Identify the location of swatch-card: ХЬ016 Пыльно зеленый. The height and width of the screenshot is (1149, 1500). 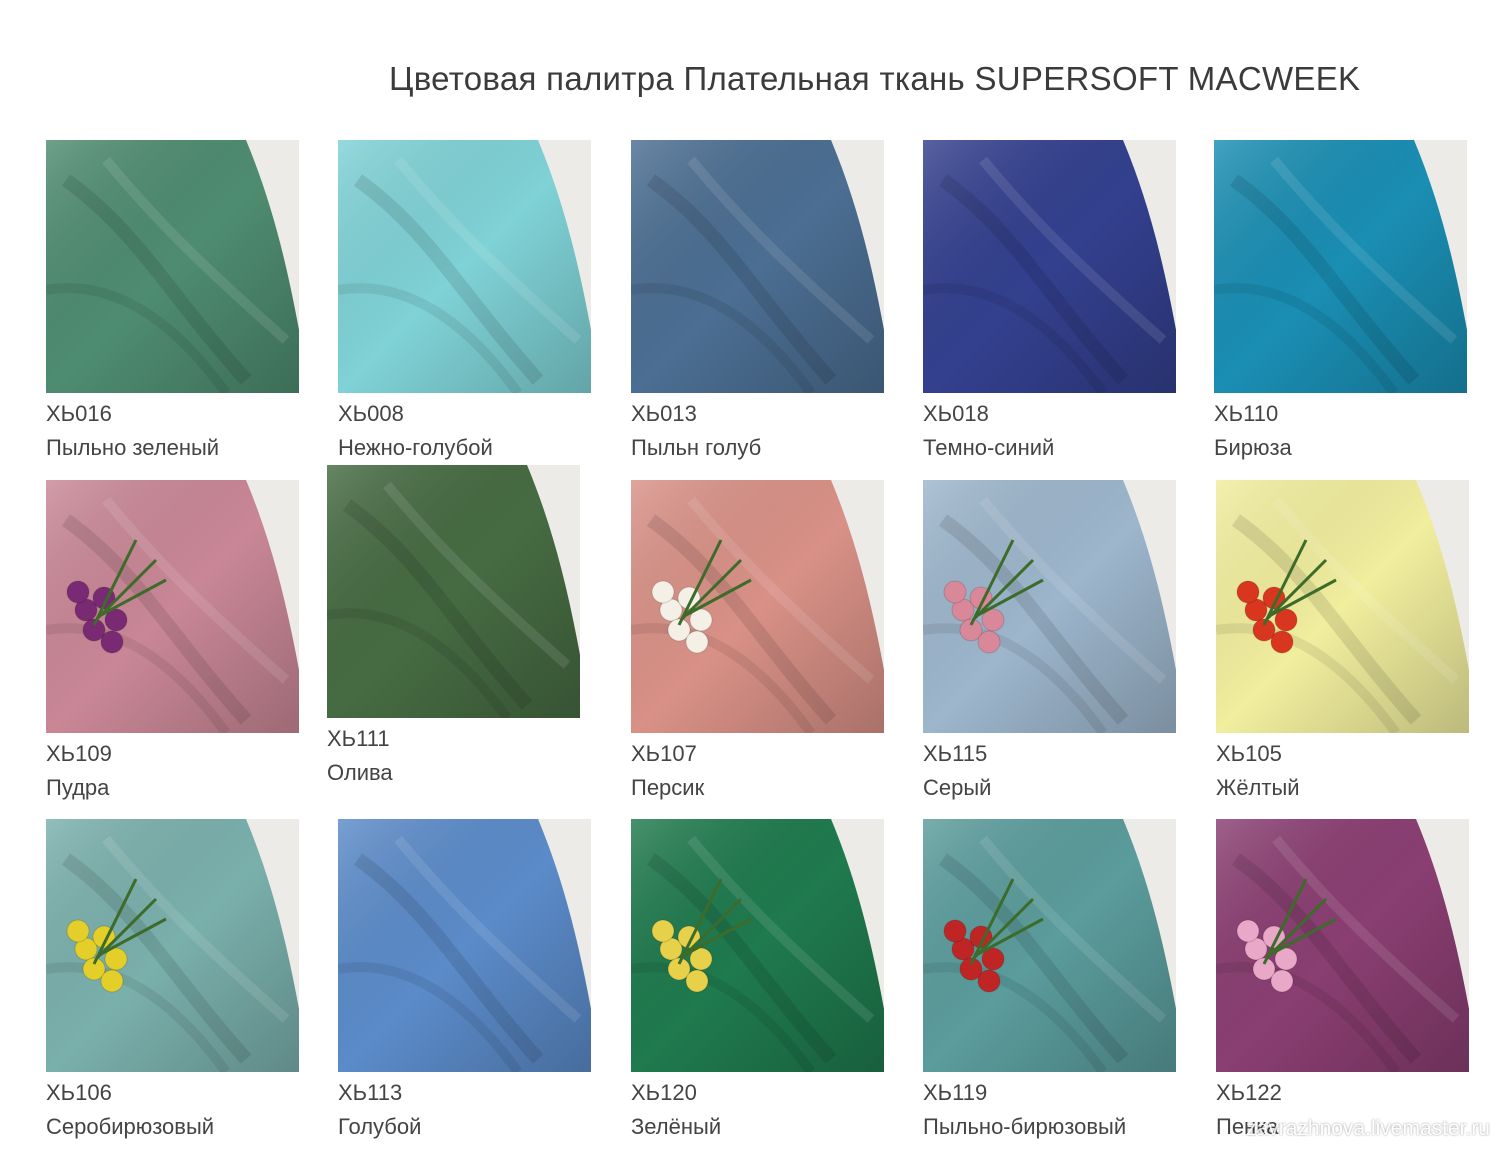
(172, 300).